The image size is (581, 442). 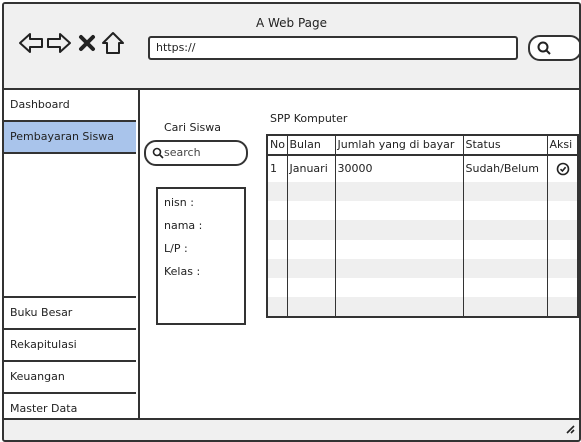 What do you see at coordinates (310, 145) in the screenshot?
I see `col-header-bulan: Bulan` at bounding box center [310, 145].